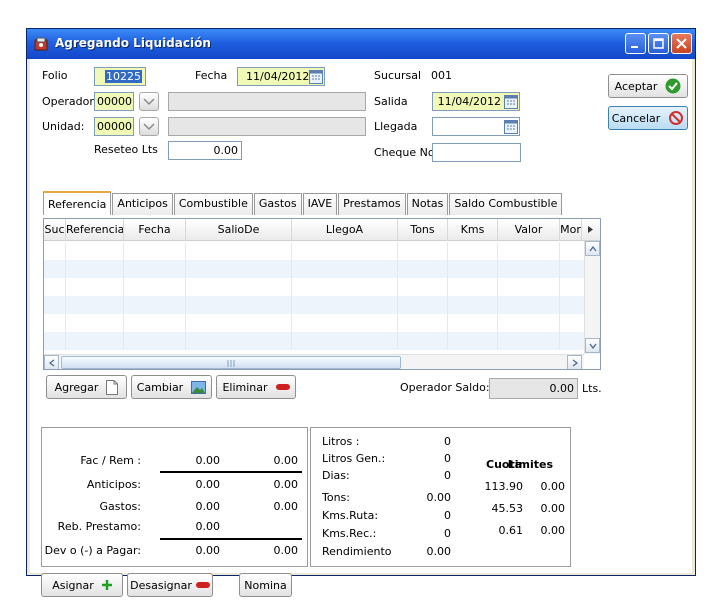 This screenshot has height=605, width=723. What do you see at coordinates (213, 204) in the screenshot?
I see `tab-combustible: Combustible` at bounding box center [213, 204].